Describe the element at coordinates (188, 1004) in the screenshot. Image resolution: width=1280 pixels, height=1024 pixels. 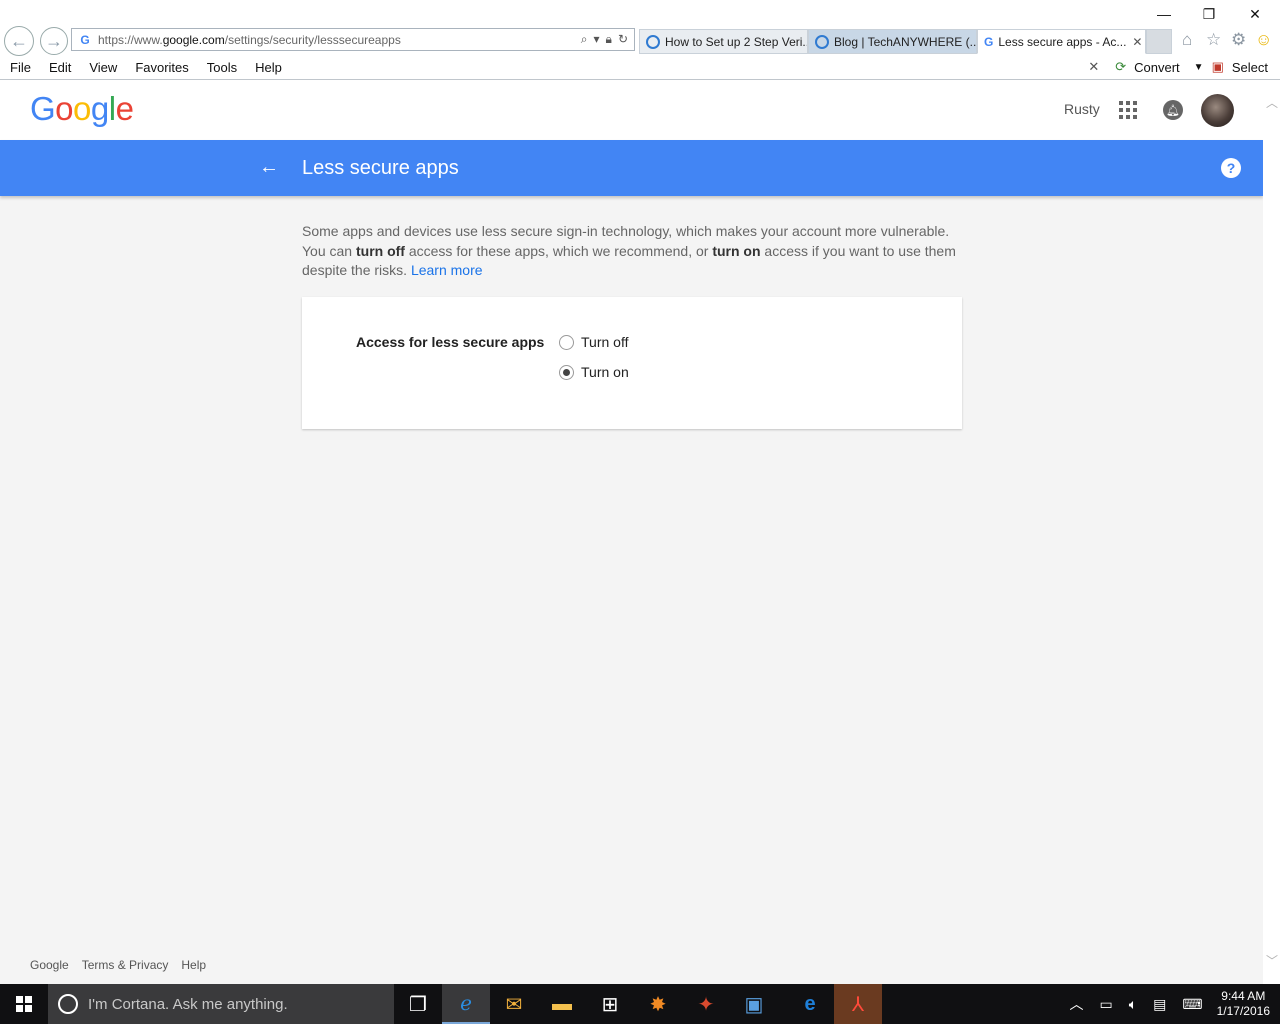
I see `cortana-placeholder: I'm Cortana. Ask me anything.` at that location.